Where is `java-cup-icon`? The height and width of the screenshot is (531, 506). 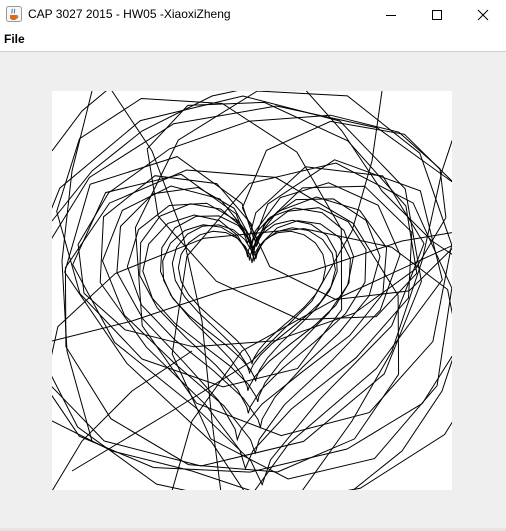 java-cup-icon is located at coordinates (14, 14).